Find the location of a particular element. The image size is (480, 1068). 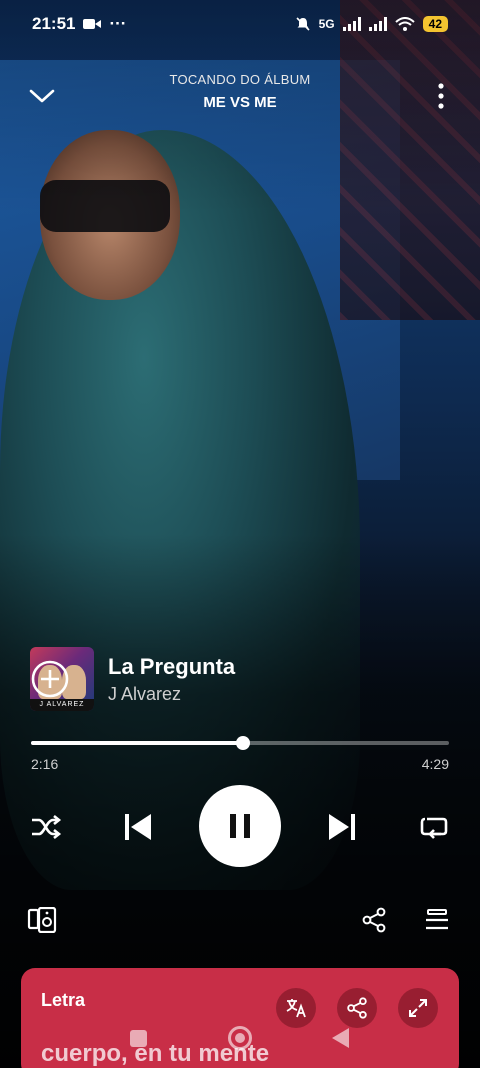

playing-context-label: TOCANDO DO ÁLBUM is located at coordinates (240, 79).